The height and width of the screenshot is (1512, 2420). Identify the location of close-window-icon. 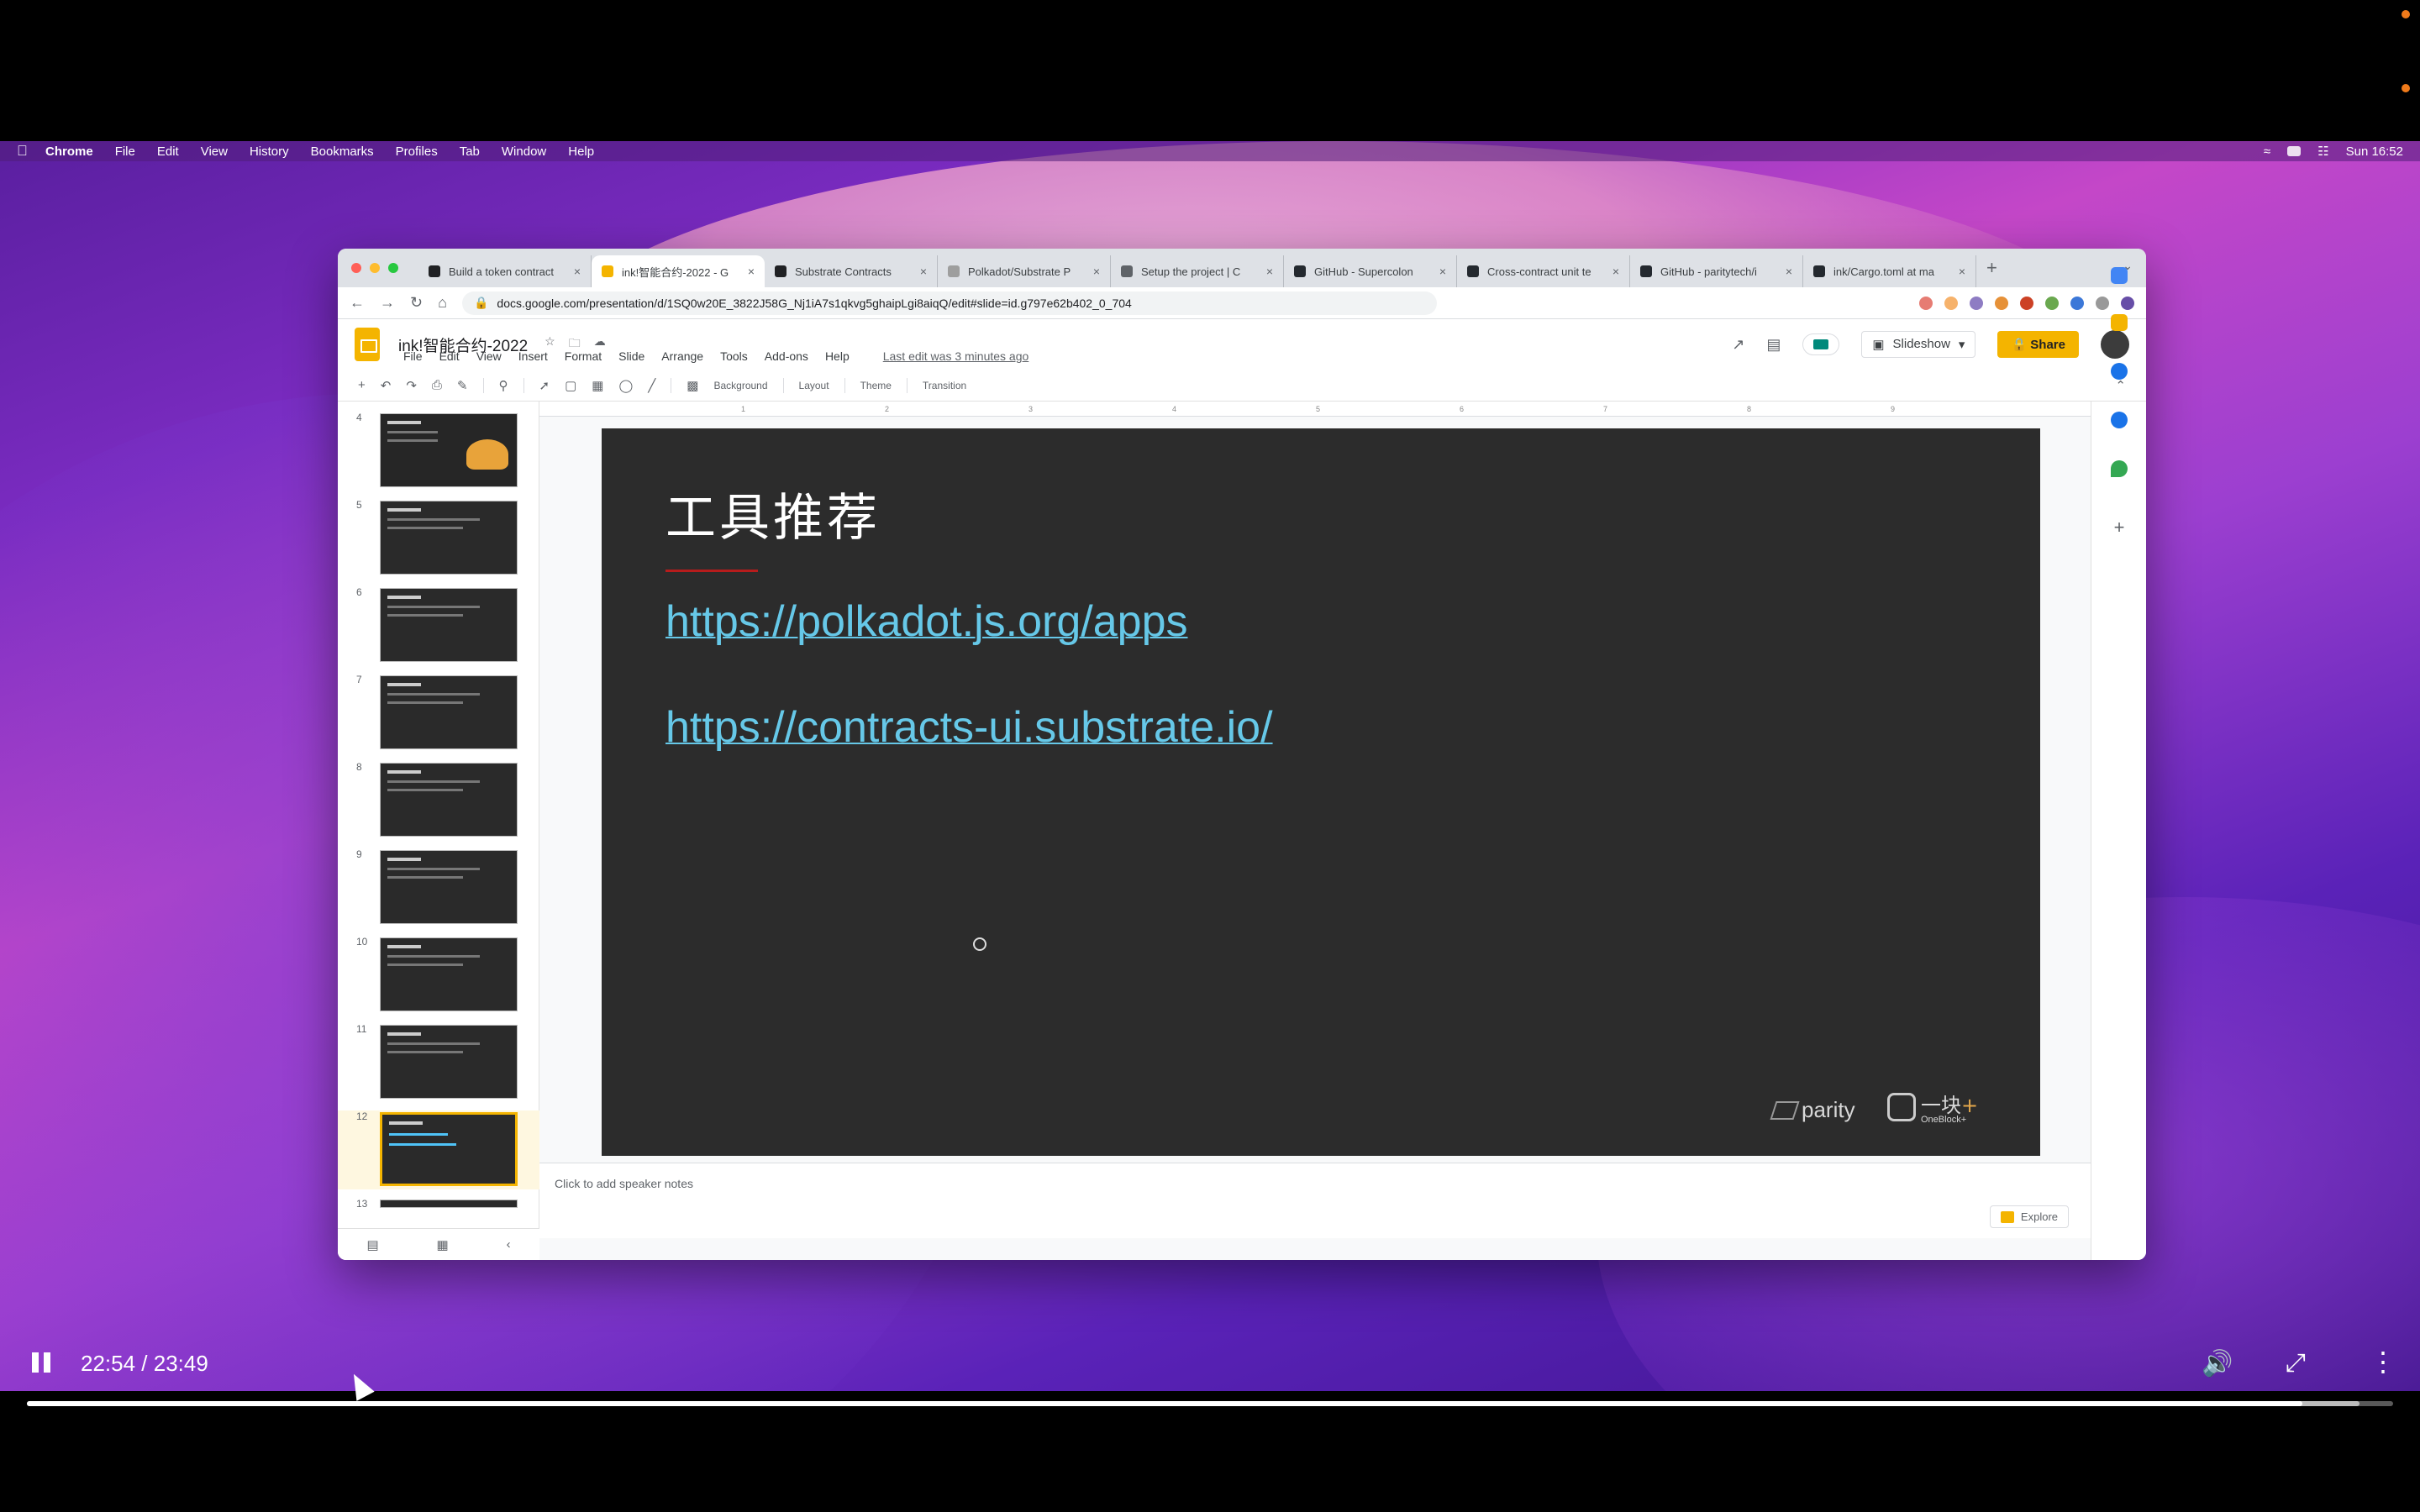
(356, 268).